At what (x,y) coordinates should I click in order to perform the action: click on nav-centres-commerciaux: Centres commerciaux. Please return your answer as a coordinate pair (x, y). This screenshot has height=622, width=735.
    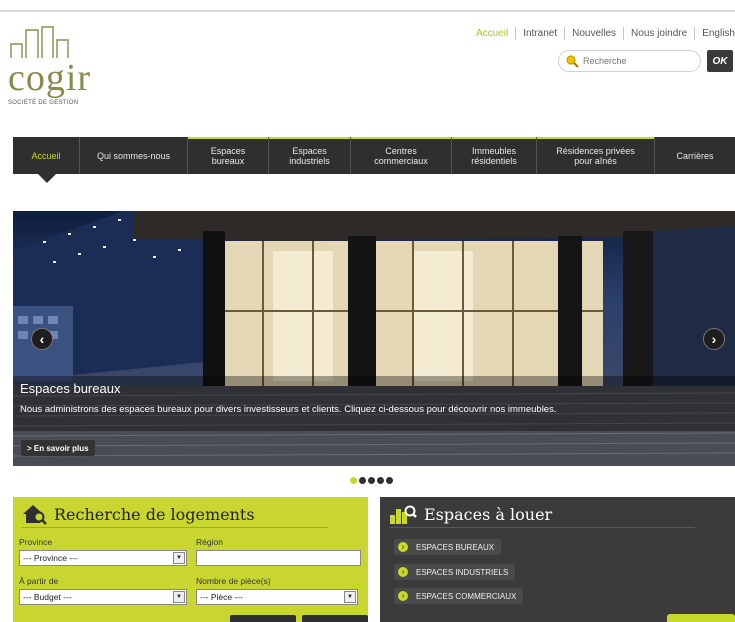
    Looking at the image, I should click on (401, 155).